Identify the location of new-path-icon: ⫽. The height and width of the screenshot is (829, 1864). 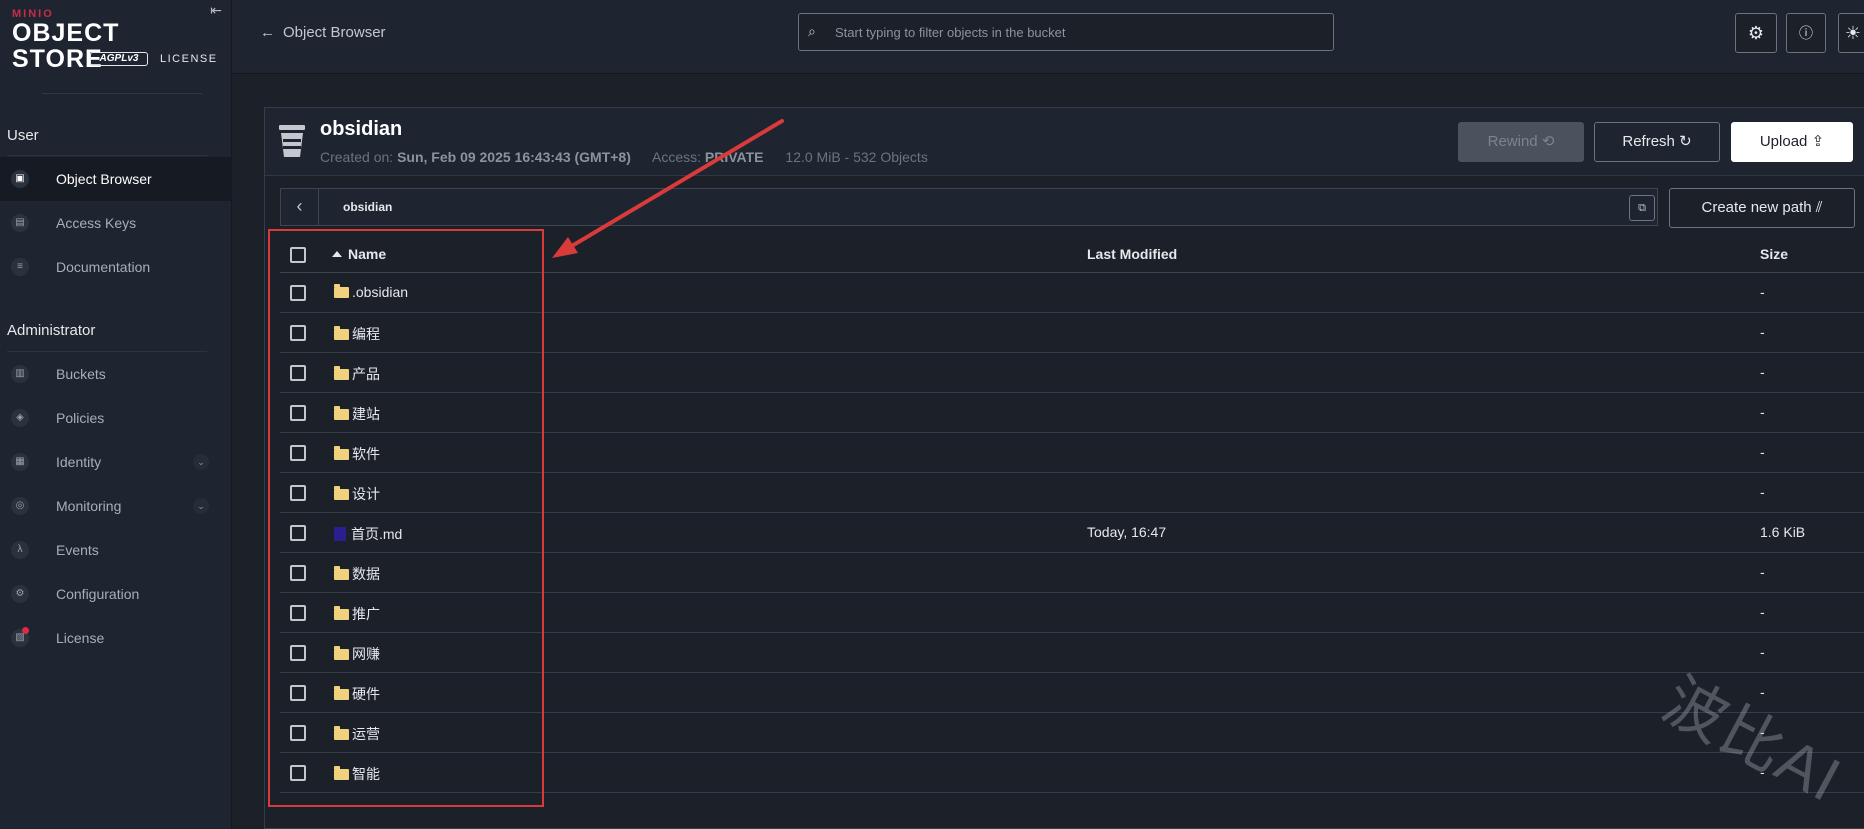
(1819, 207).